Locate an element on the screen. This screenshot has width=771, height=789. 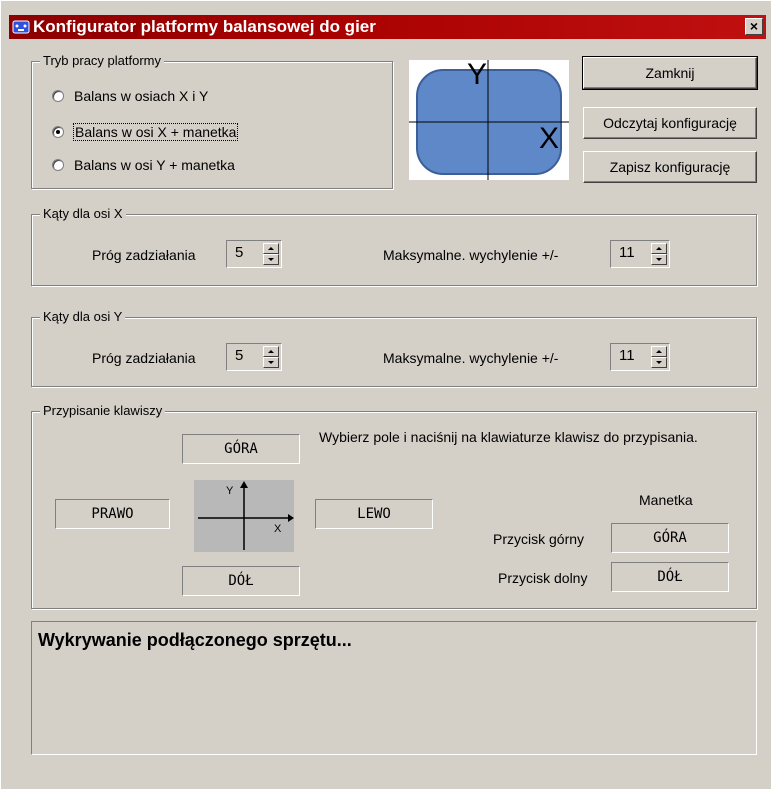
threshold-x-spinner: 5 is located at coordinates (254, 254).